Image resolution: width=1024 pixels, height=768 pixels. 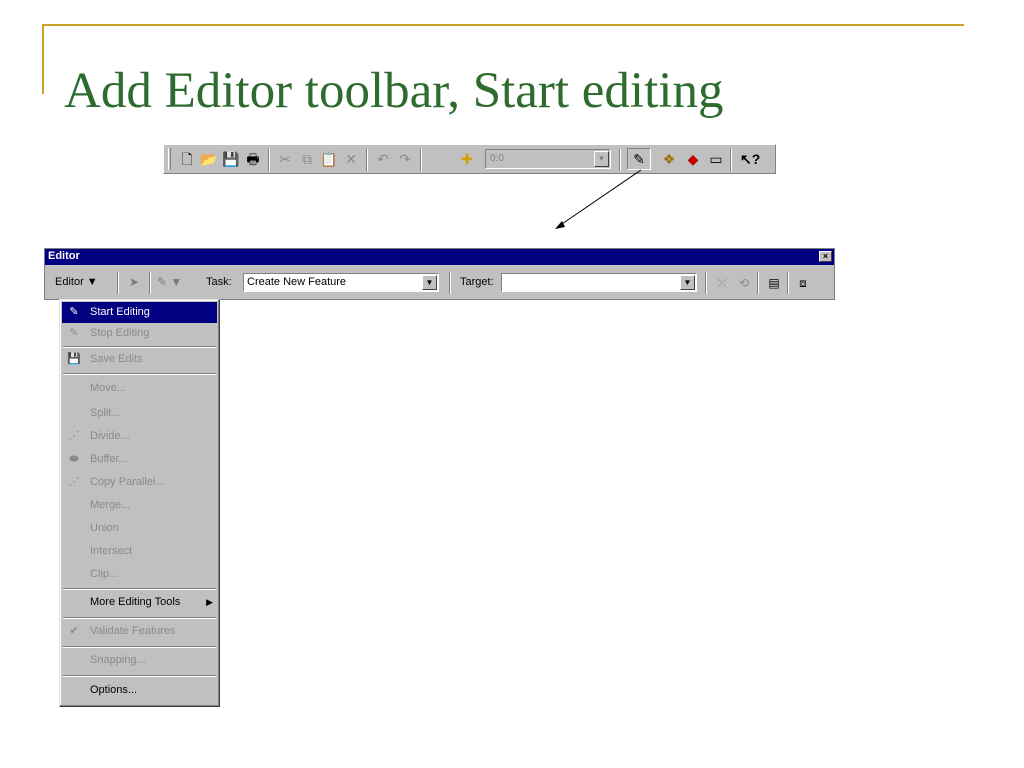 What do you see at coordinates (133, 631) in the screenshot?
I see `menu-item-label: Validate Features` at bounding box center [133, 631].